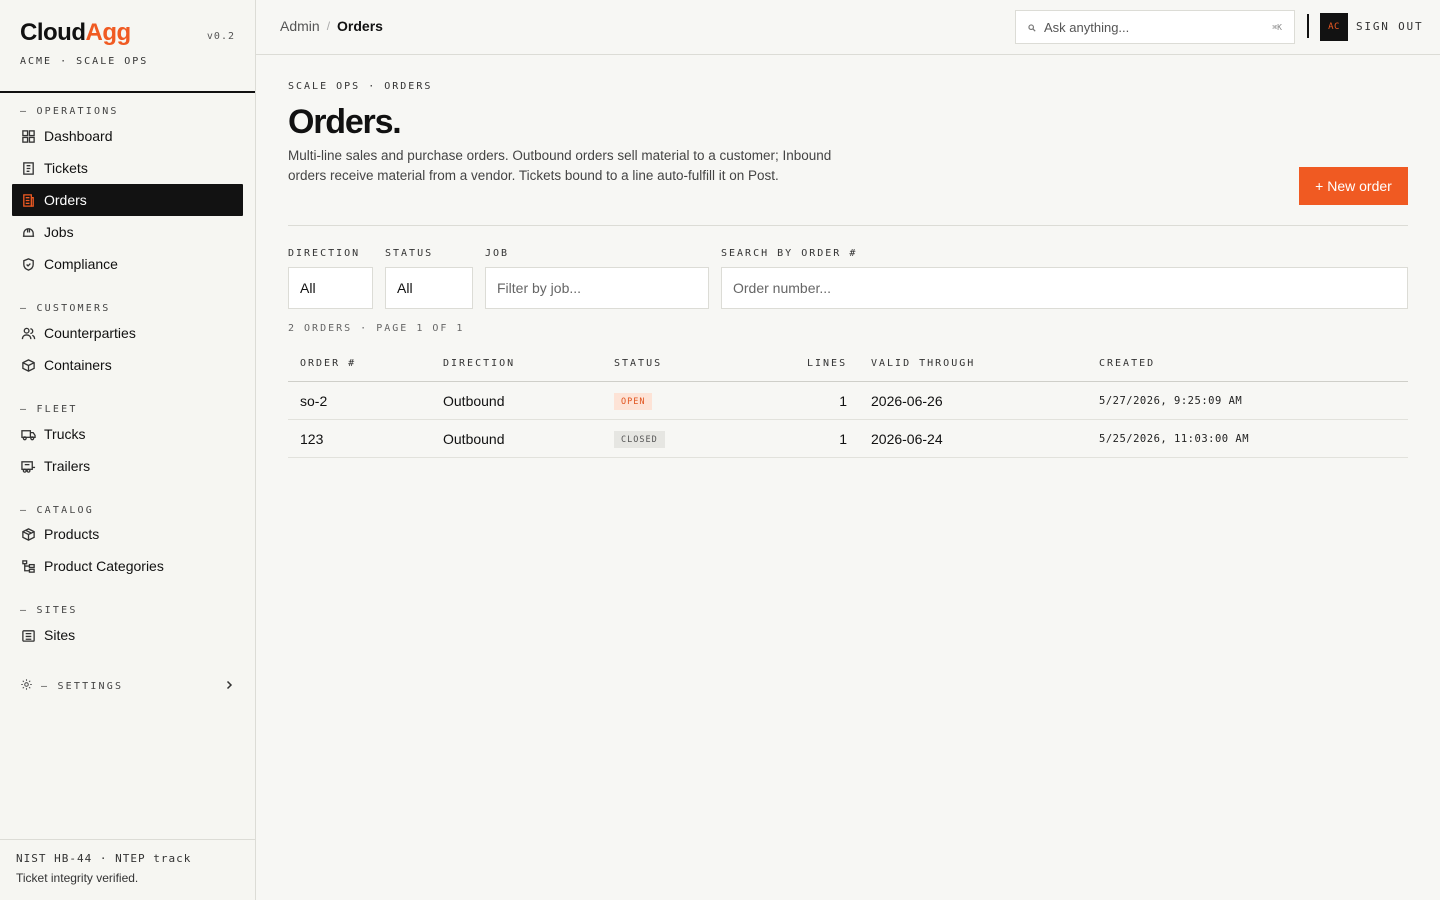 The width and height of the screenshot is (1440, 900). I want to click on logo-text-agg: Agg, so click(108, 32).